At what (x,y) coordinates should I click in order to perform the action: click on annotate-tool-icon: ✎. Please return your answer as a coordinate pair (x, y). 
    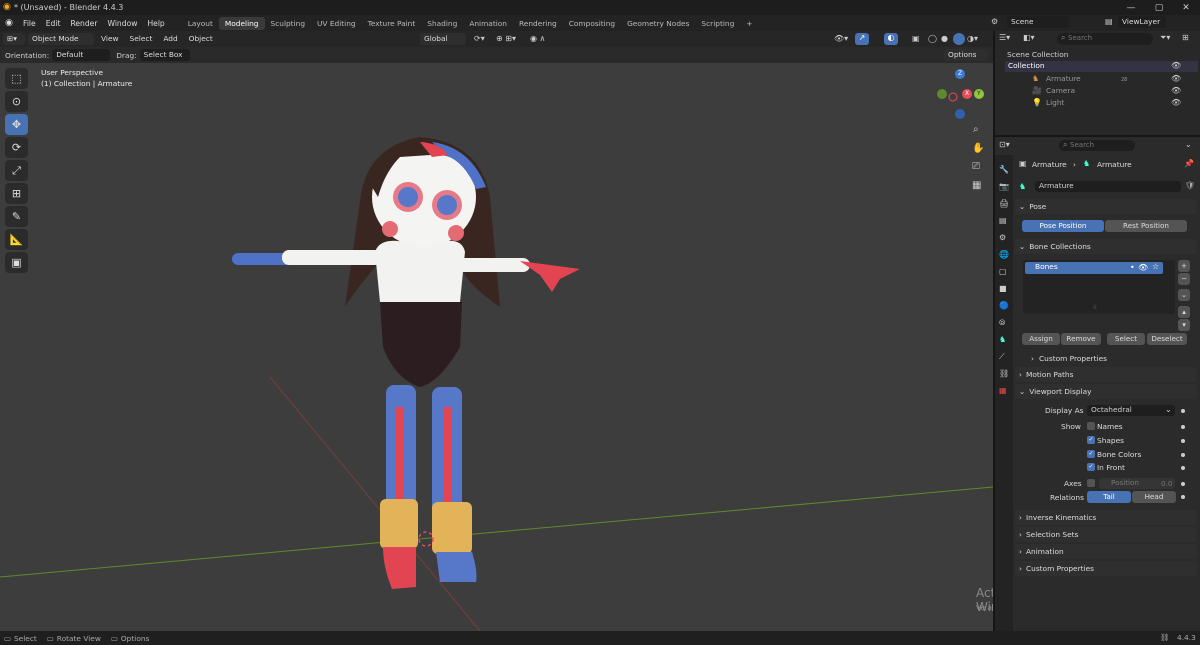
    Looking at the image, I should click on (16, 216).